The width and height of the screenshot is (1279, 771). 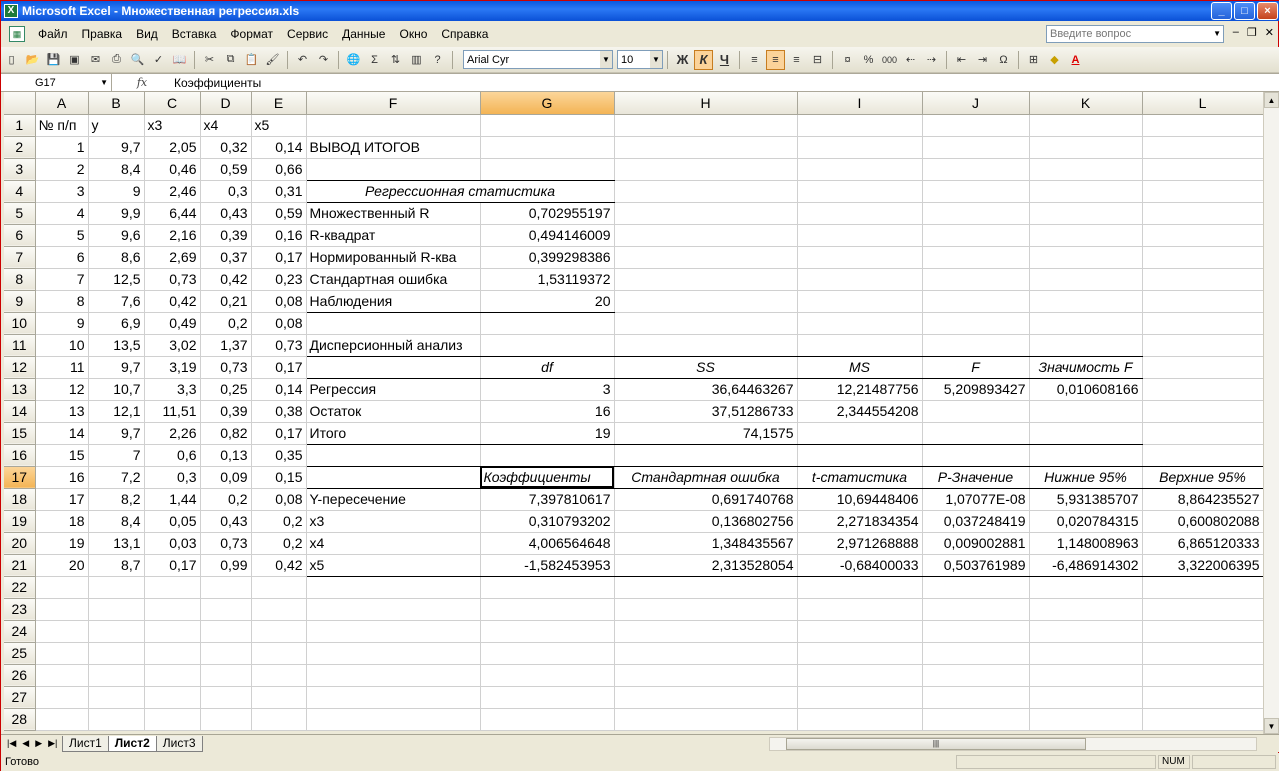 I want to click on cell-i5, so click(x=860, y=213).